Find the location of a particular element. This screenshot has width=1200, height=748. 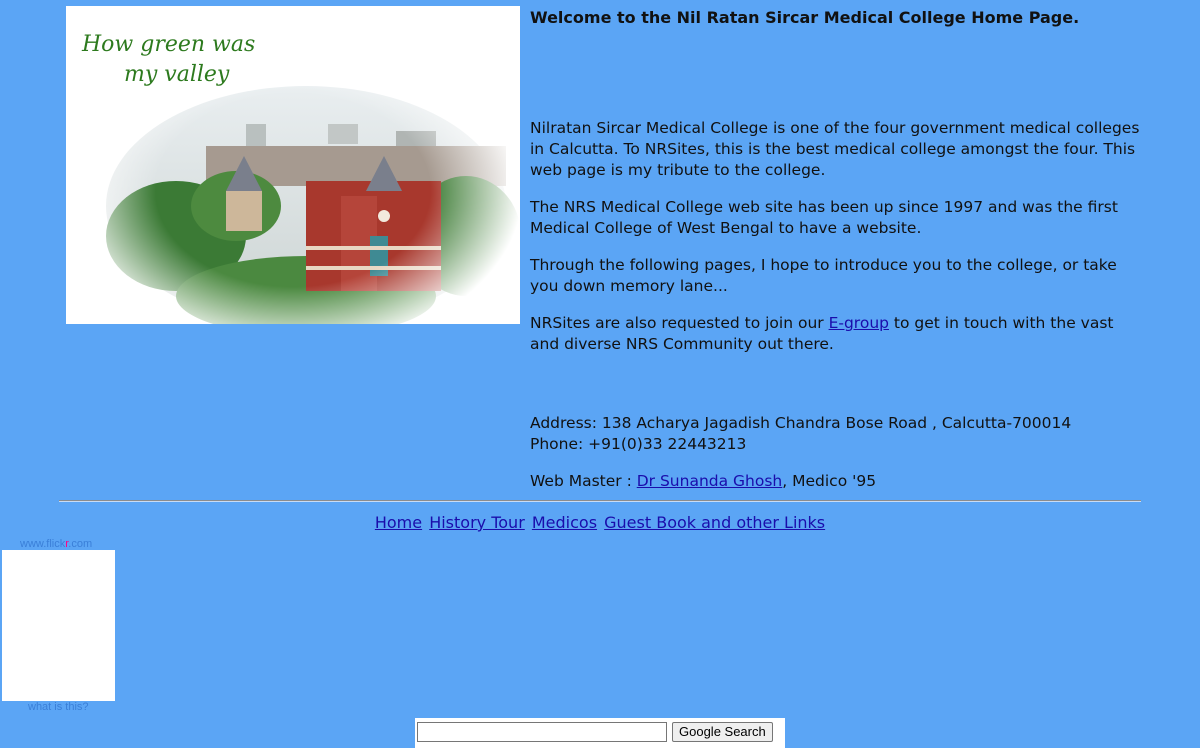

flickr-link-prefix: www.flick is located at coordinates (43, 544).